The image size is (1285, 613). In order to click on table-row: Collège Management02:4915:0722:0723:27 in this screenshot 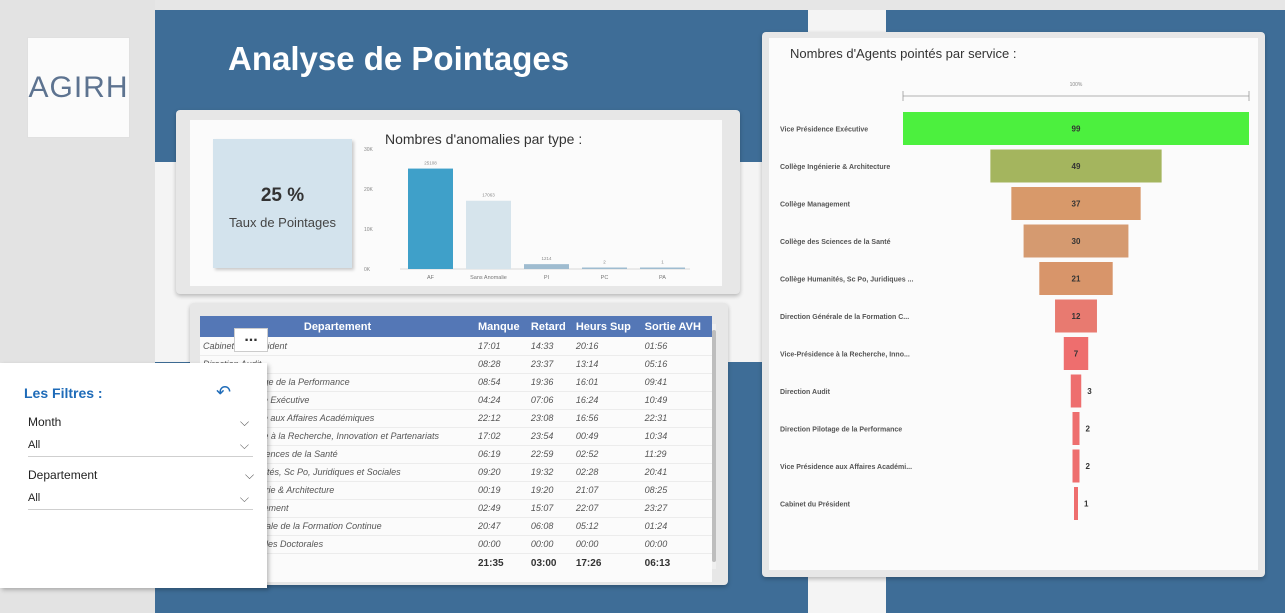, I will do `click(456, 508)`.